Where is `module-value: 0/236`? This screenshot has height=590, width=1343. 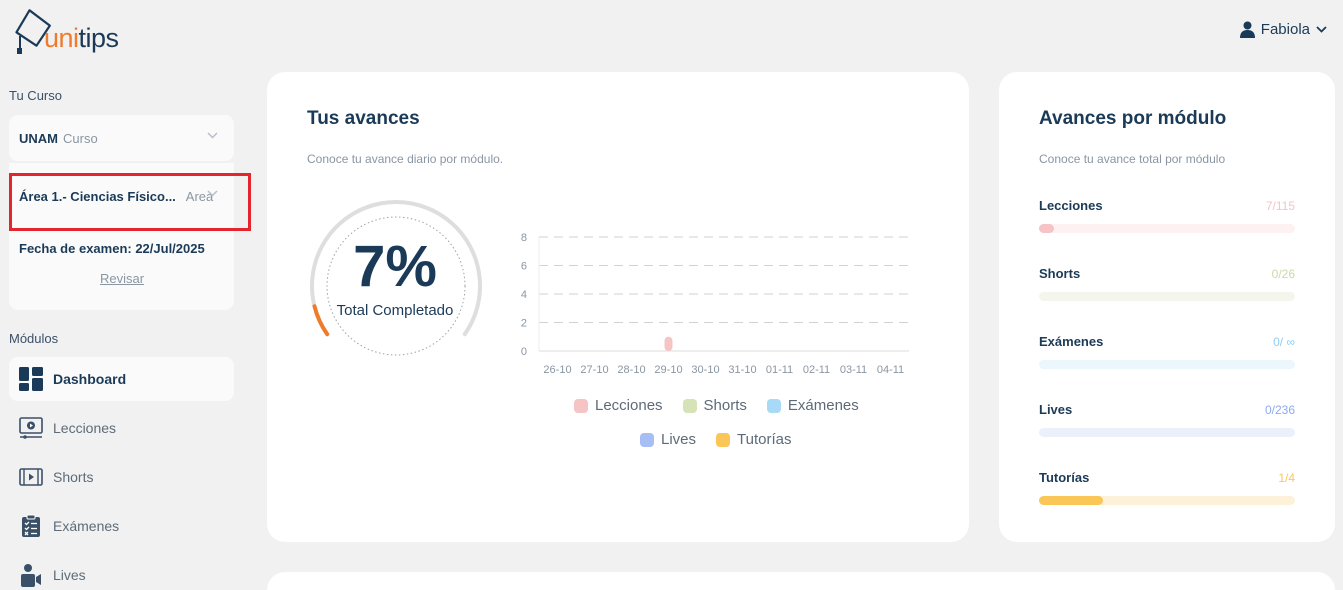 module-value: 0/236 is located at coordinates (1279, 410).